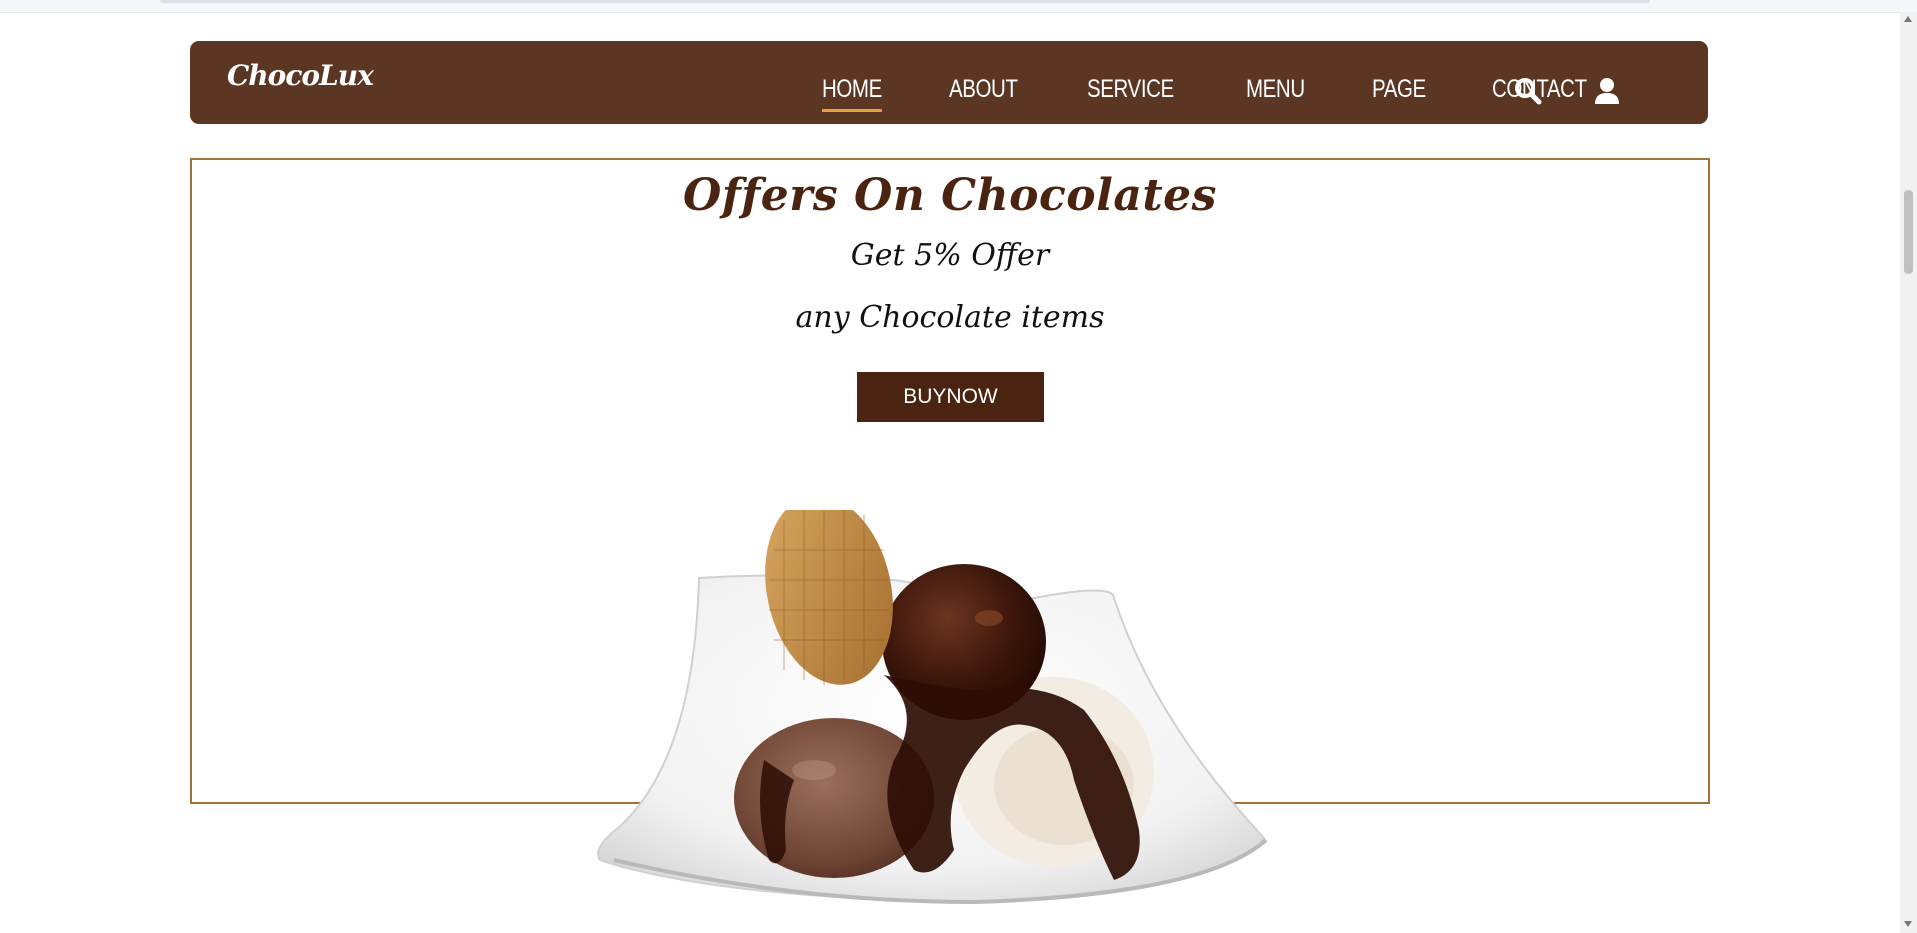 This screenshot has height=933, width=1917. Describe the element at coordinates (1908, 232) in the screenshot. I see `scroll-thumb` at that location.